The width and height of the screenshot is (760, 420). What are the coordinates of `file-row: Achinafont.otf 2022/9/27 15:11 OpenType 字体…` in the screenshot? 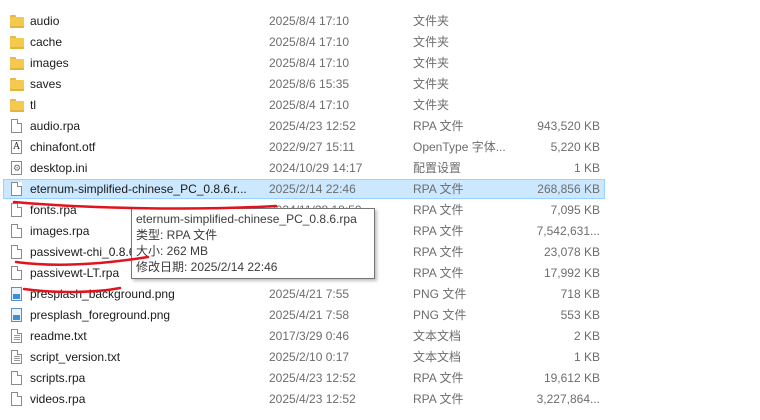 It's located at (380, 147).